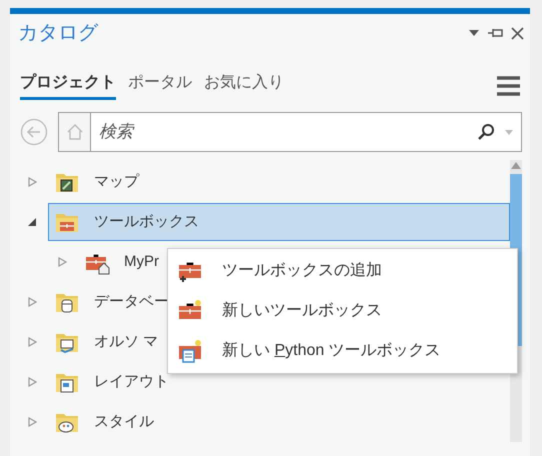 The image size is (542, 456). I want to click on menu-item: 新しい Python ツールボックス, so click(342, 351).